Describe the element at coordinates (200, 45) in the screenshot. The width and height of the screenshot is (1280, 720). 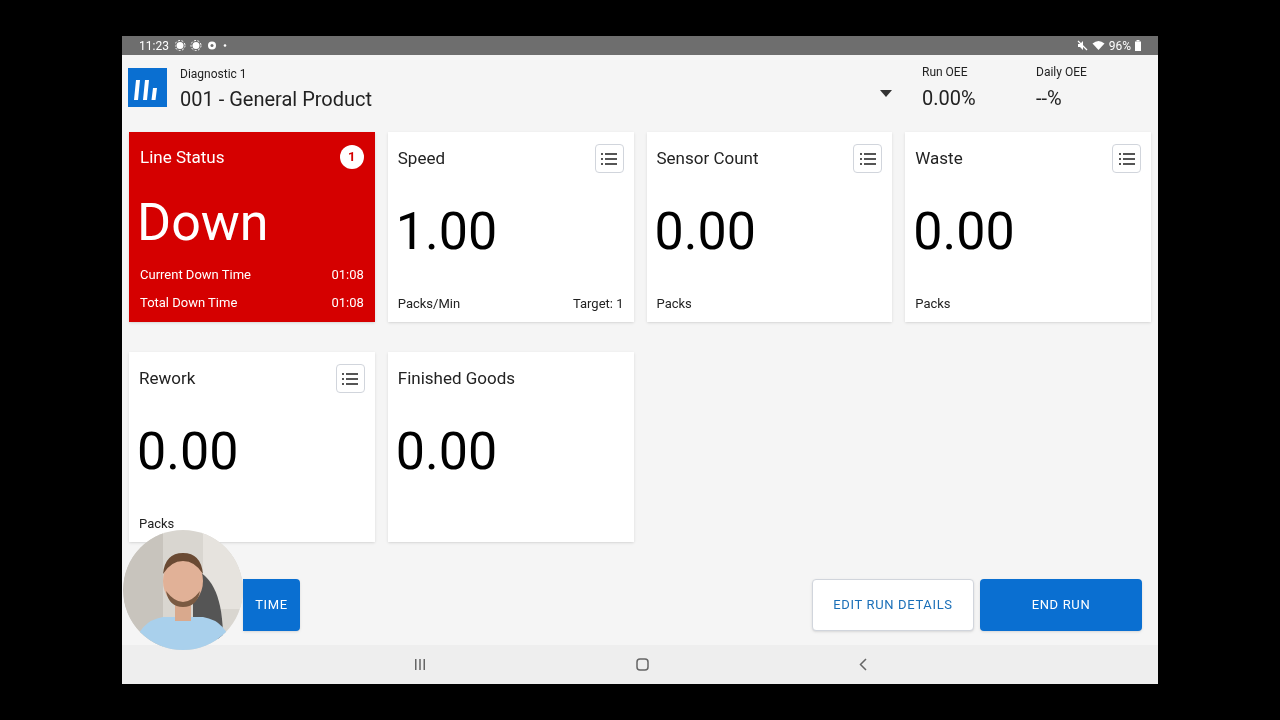
I see `notification-icons` at that location.